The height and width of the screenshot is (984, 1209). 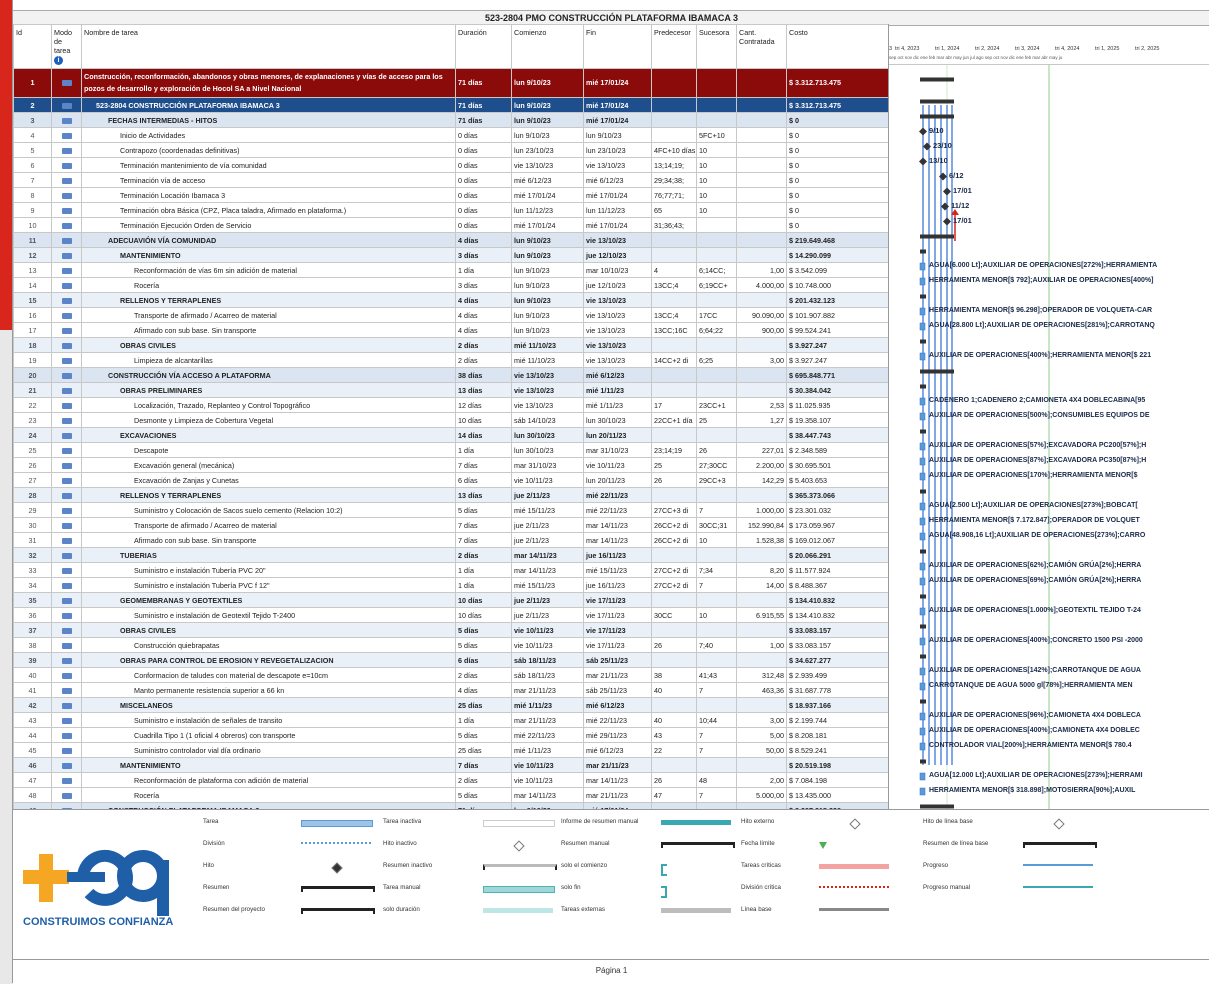 What do you see at coordinates (547, 375) in the screenshot?
I see `cell-start: vie 13/10/23` at bounding box center [547, 375].